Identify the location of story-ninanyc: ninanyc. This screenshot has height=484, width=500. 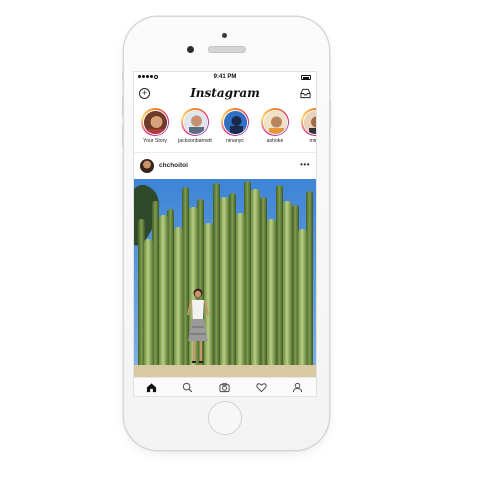
(235, 126).